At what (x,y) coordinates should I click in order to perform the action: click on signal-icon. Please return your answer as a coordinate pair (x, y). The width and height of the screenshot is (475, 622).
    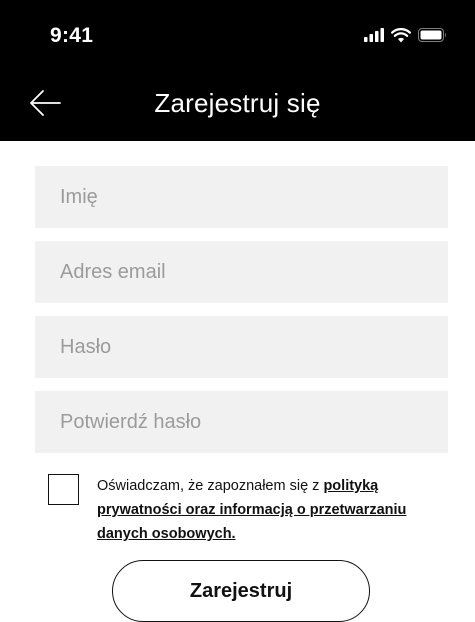
    Looking at the image, I should click on (374, 35).